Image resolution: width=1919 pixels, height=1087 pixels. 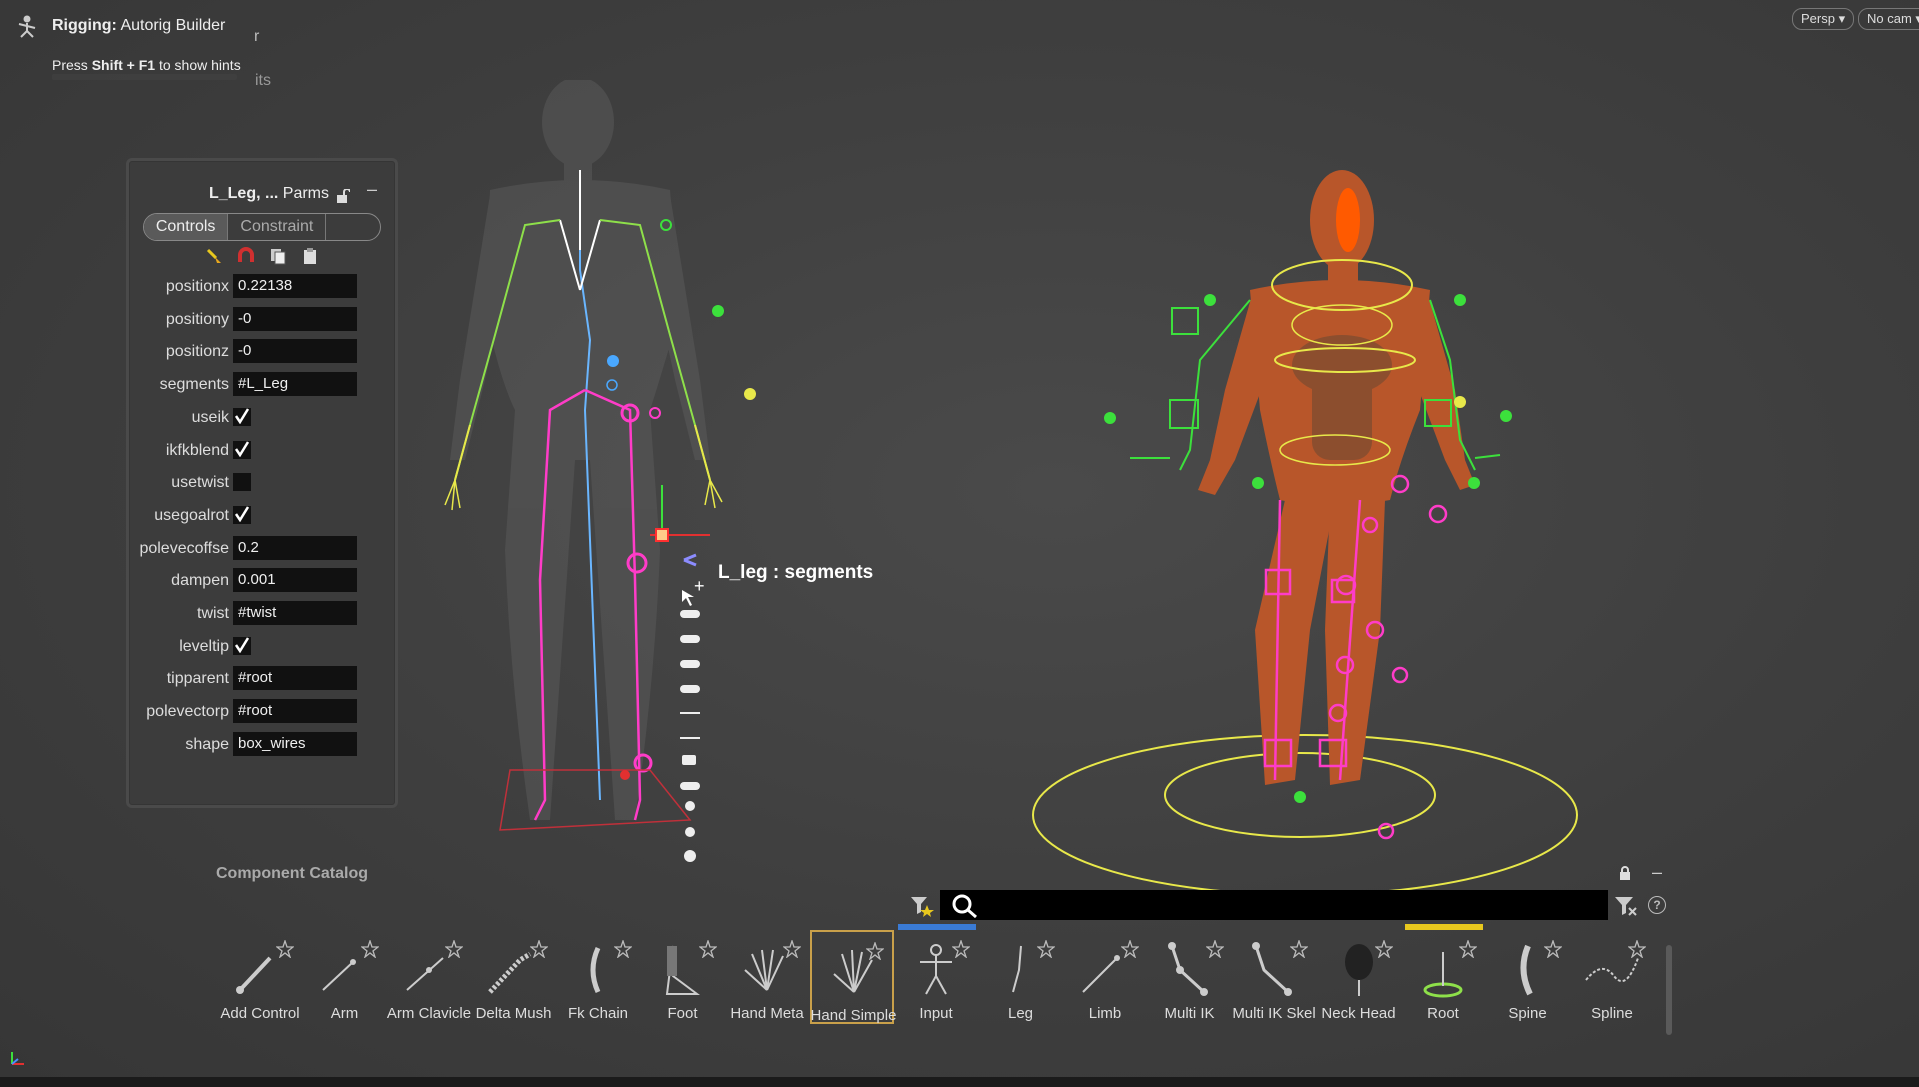 I want to click on catalog-item-label: Spline, so click(x=1612, y=1013).